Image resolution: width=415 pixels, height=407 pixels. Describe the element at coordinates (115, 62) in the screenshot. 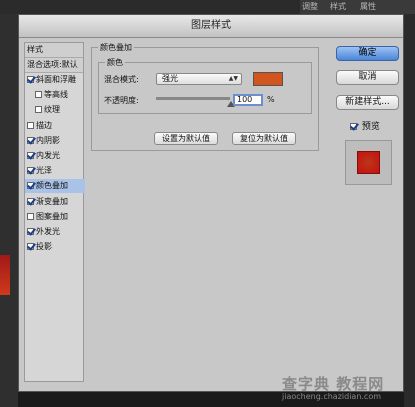

I see `color-subgroup-title: 颜色` at that location.